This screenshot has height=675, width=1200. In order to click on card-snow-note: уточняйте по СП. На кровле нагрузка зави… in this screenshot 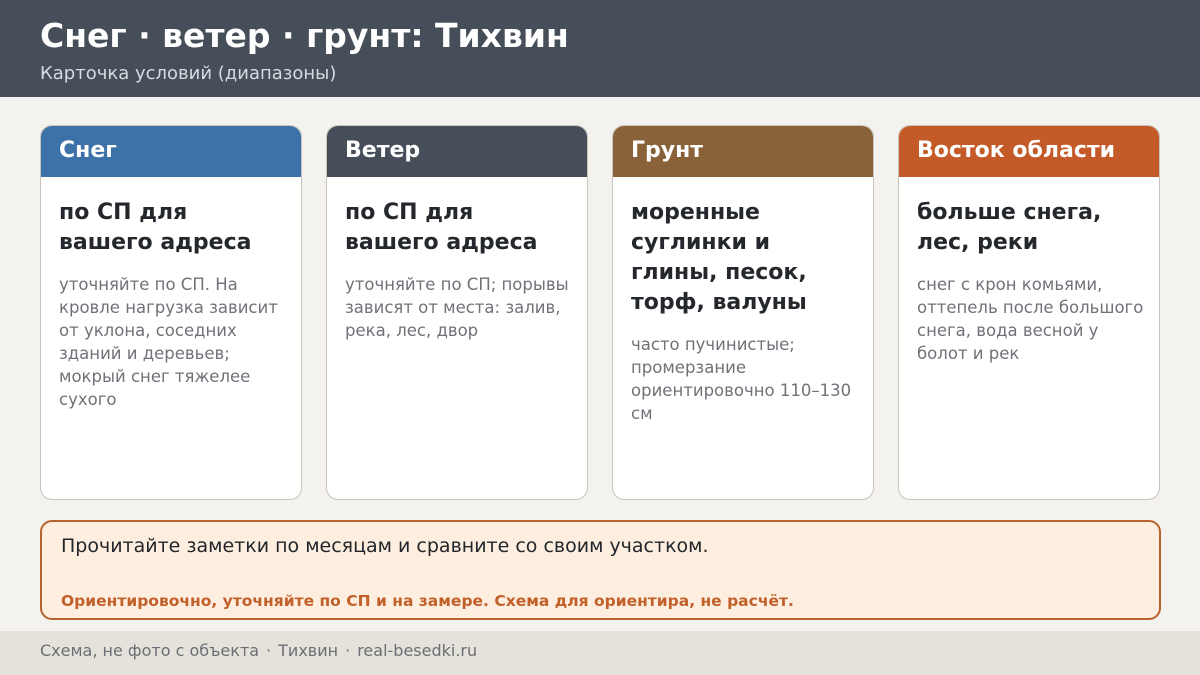, I will do `click(168, 342)`.